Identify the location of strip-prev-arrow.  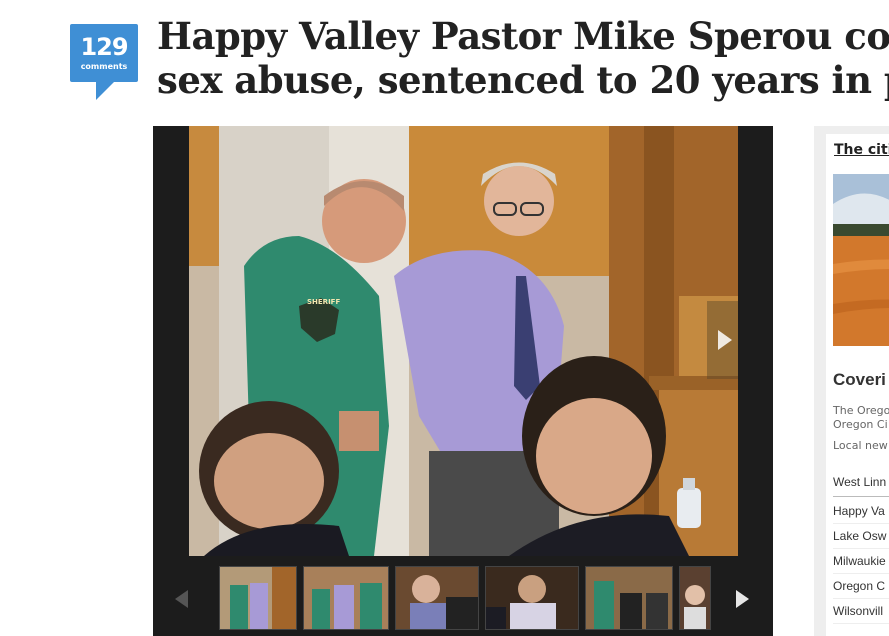
(182, 600).